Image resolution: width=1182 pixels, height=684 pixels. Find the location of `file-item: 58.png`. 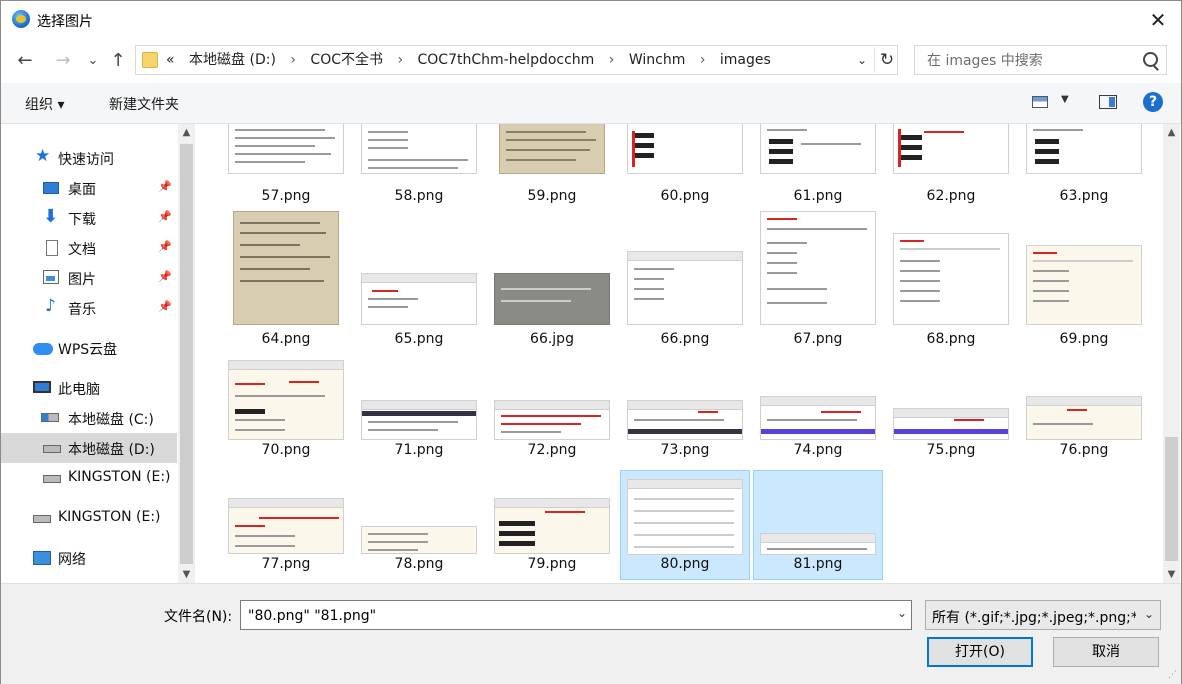

file-item: 58.png is located at coordinates (419, 168).